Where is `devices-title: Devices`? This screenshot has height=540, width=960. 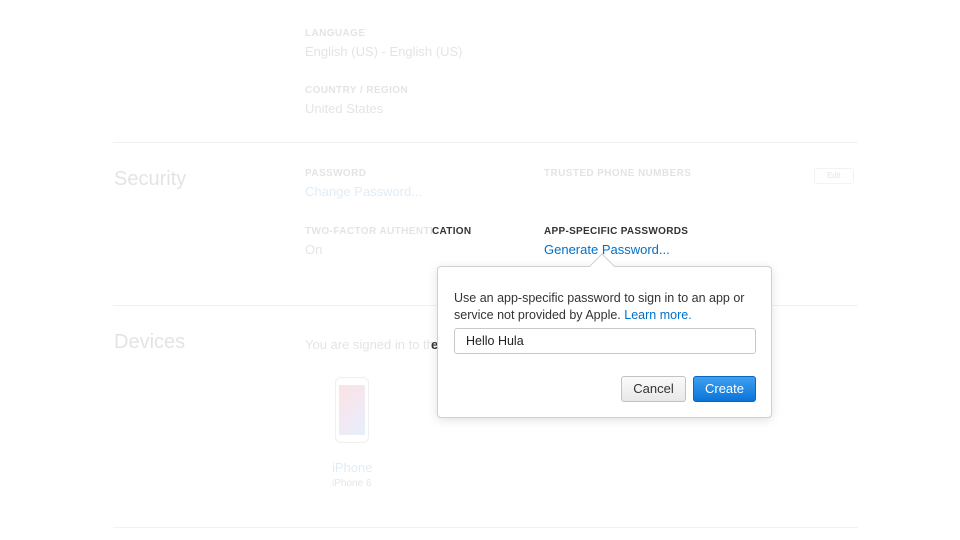 devices-title: Devices is located at coordinates (150, 342).